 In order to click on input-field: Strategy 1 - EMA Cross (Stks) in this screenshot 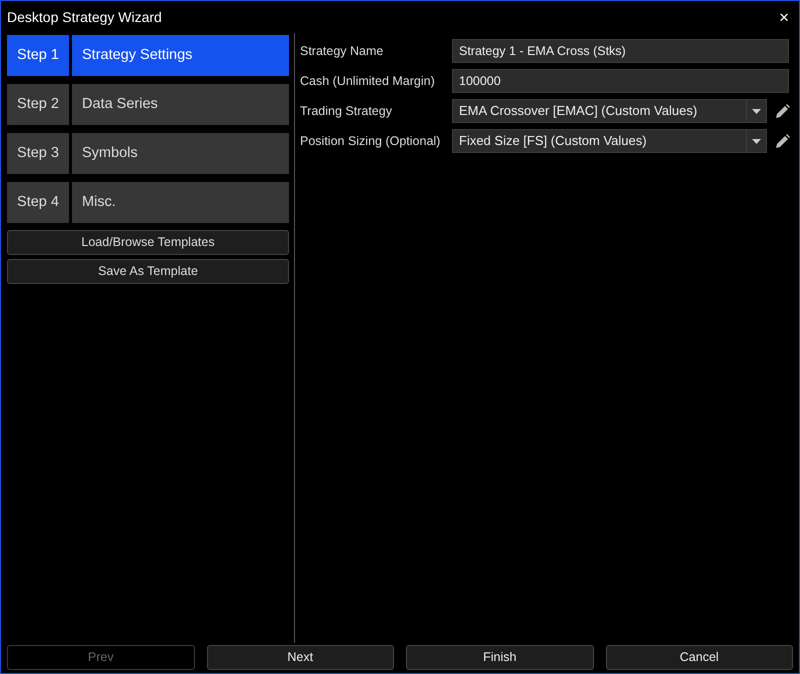, I will do `click(620, 51)`.